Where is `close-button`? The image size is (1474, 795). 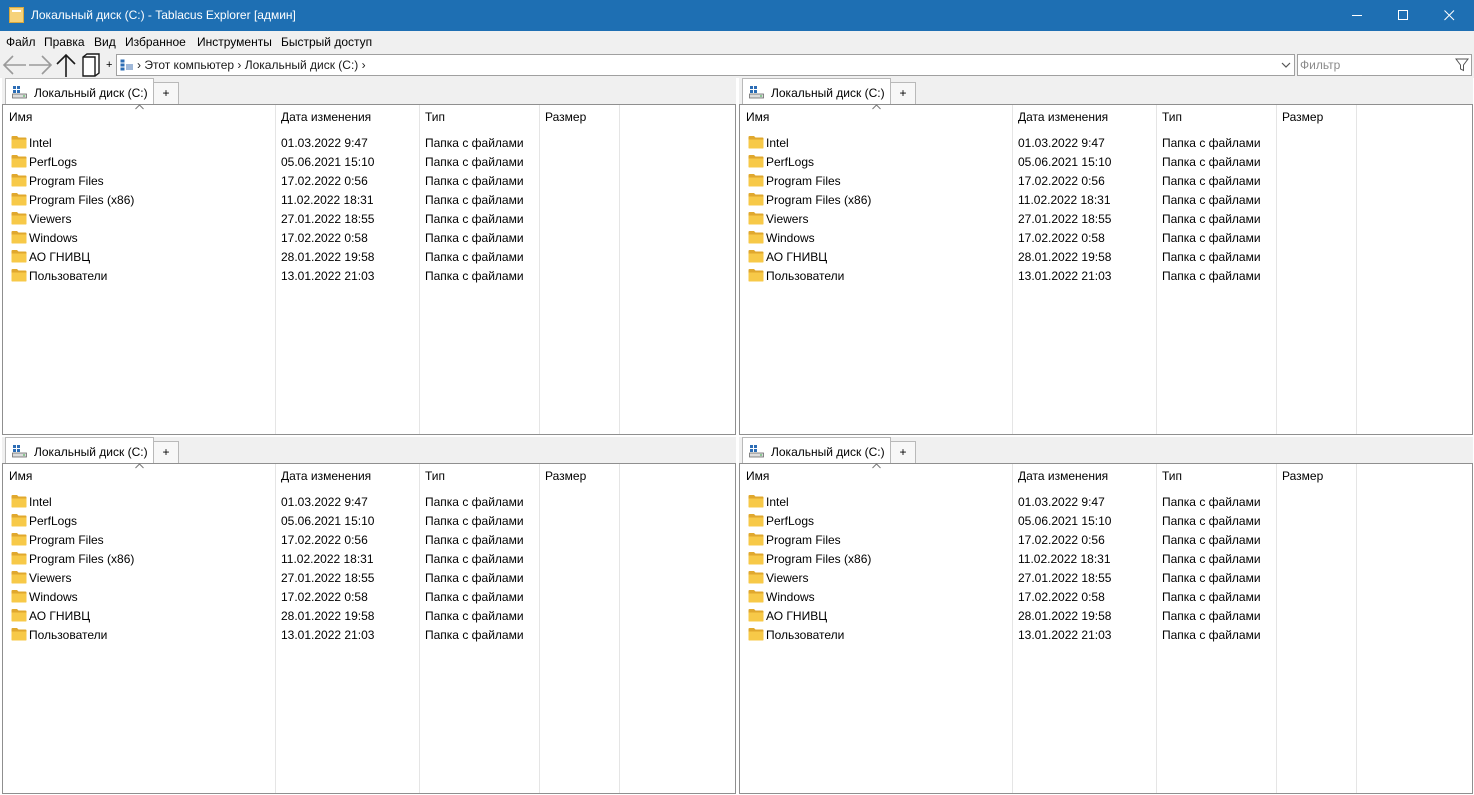
close-button is located at coordinates (1450, 15).